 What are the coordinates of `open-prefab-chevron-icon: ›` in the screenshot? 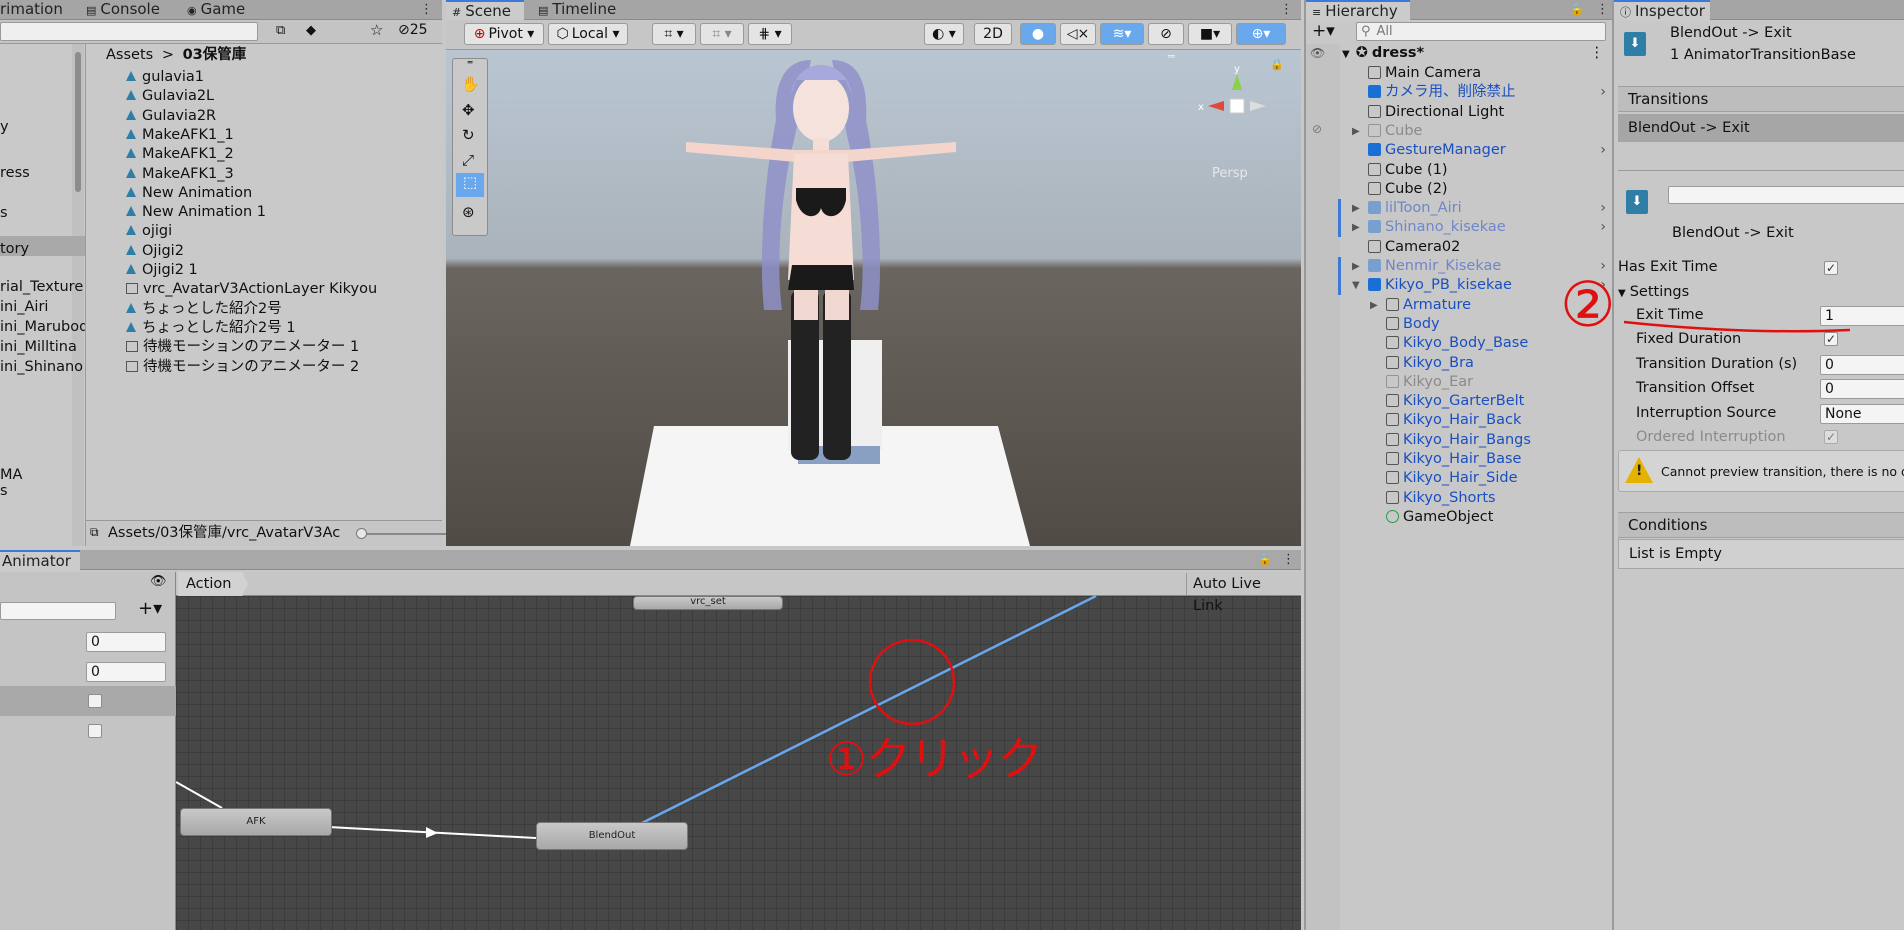 It's located at (1603, 150).